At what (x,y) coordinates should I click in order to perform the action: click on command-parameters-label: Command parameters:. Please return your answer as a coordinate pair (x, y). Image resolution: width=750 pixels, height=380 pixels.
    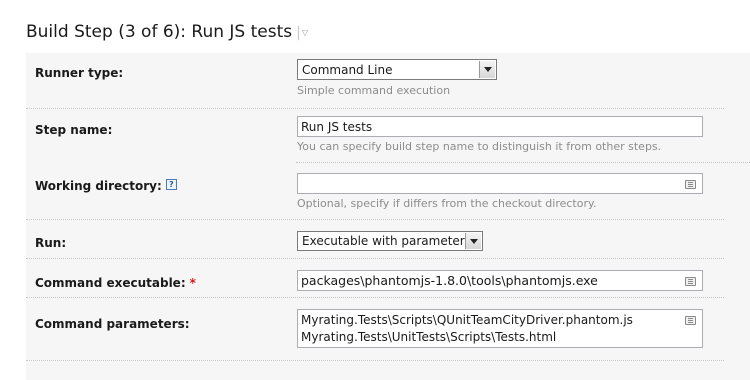
    Looking at the image, I should click on (112, 324).